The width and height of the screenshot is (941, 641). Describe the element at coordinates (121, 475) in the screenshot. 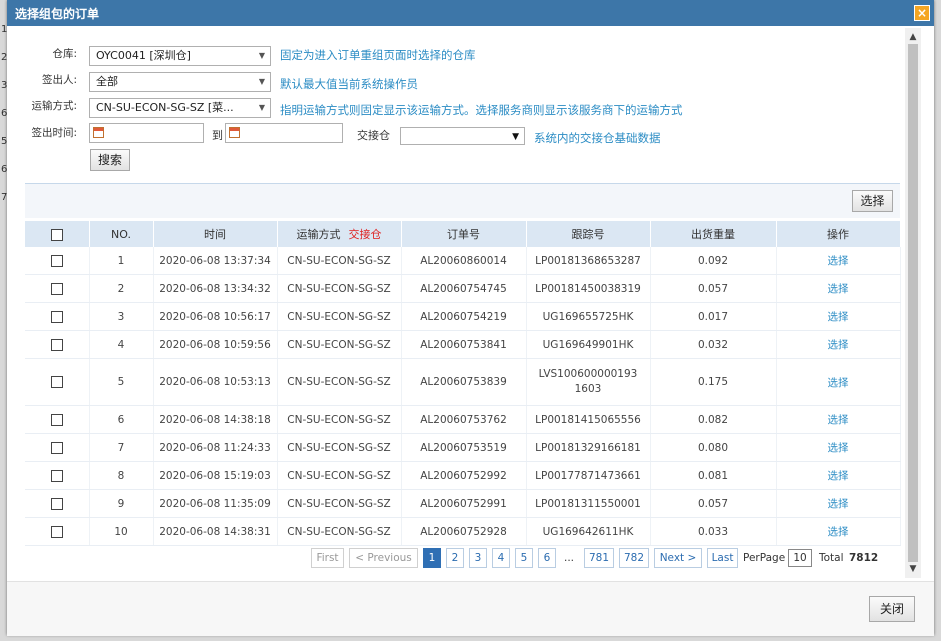

I see `row-no: 8` at that location.